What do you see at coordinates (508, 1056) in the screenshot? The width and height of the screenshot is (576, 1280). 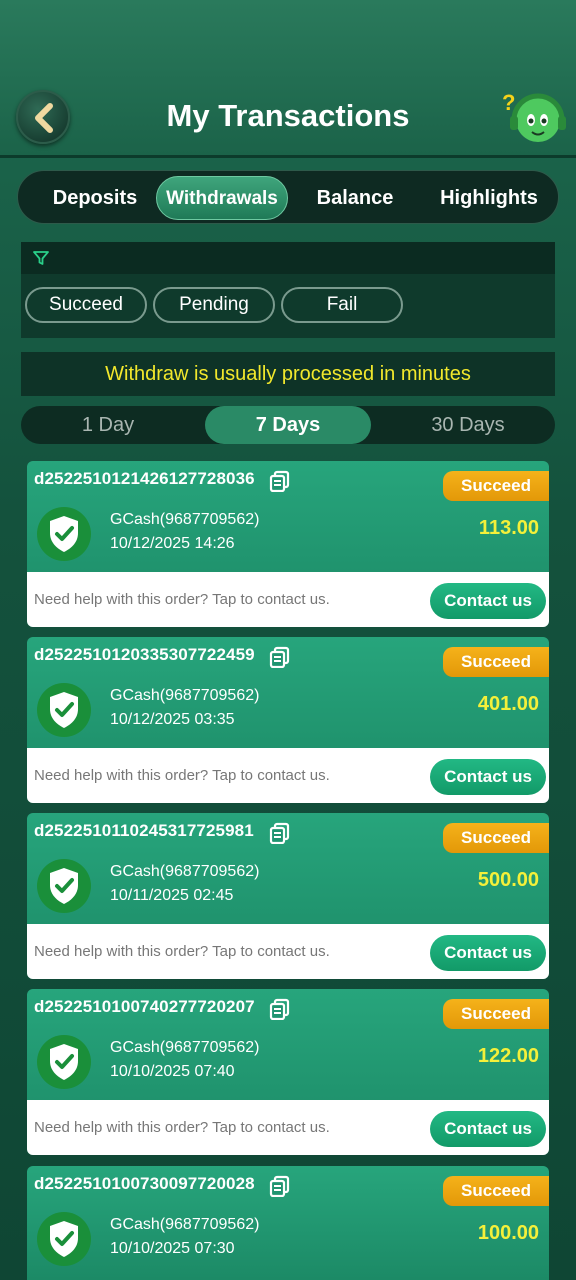 I see `transaction-amount: 122.00` at bounding box center [508, 1056].